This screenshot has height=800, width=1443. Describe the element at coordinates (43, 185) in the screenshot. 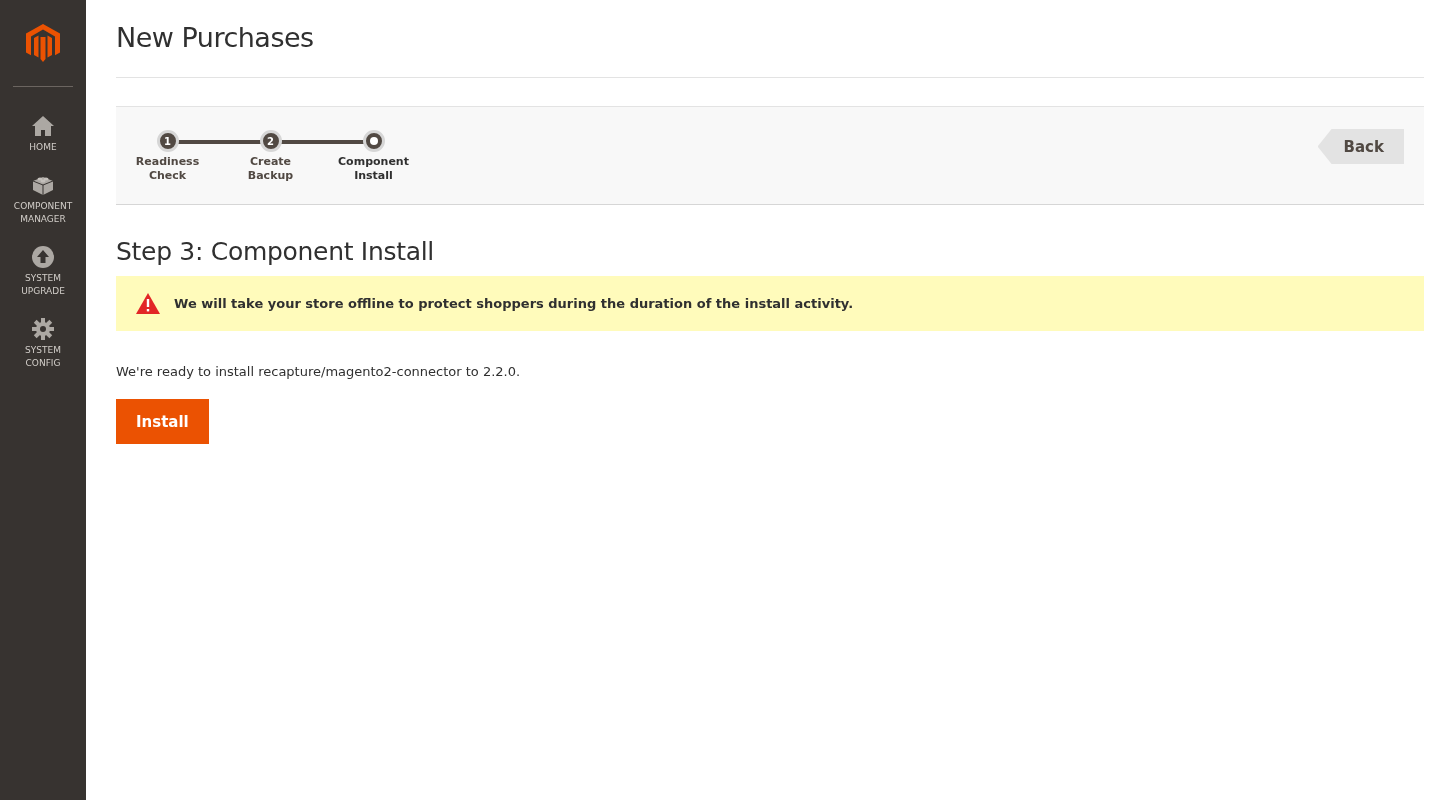

I see `lego-brick-icon` at that location.